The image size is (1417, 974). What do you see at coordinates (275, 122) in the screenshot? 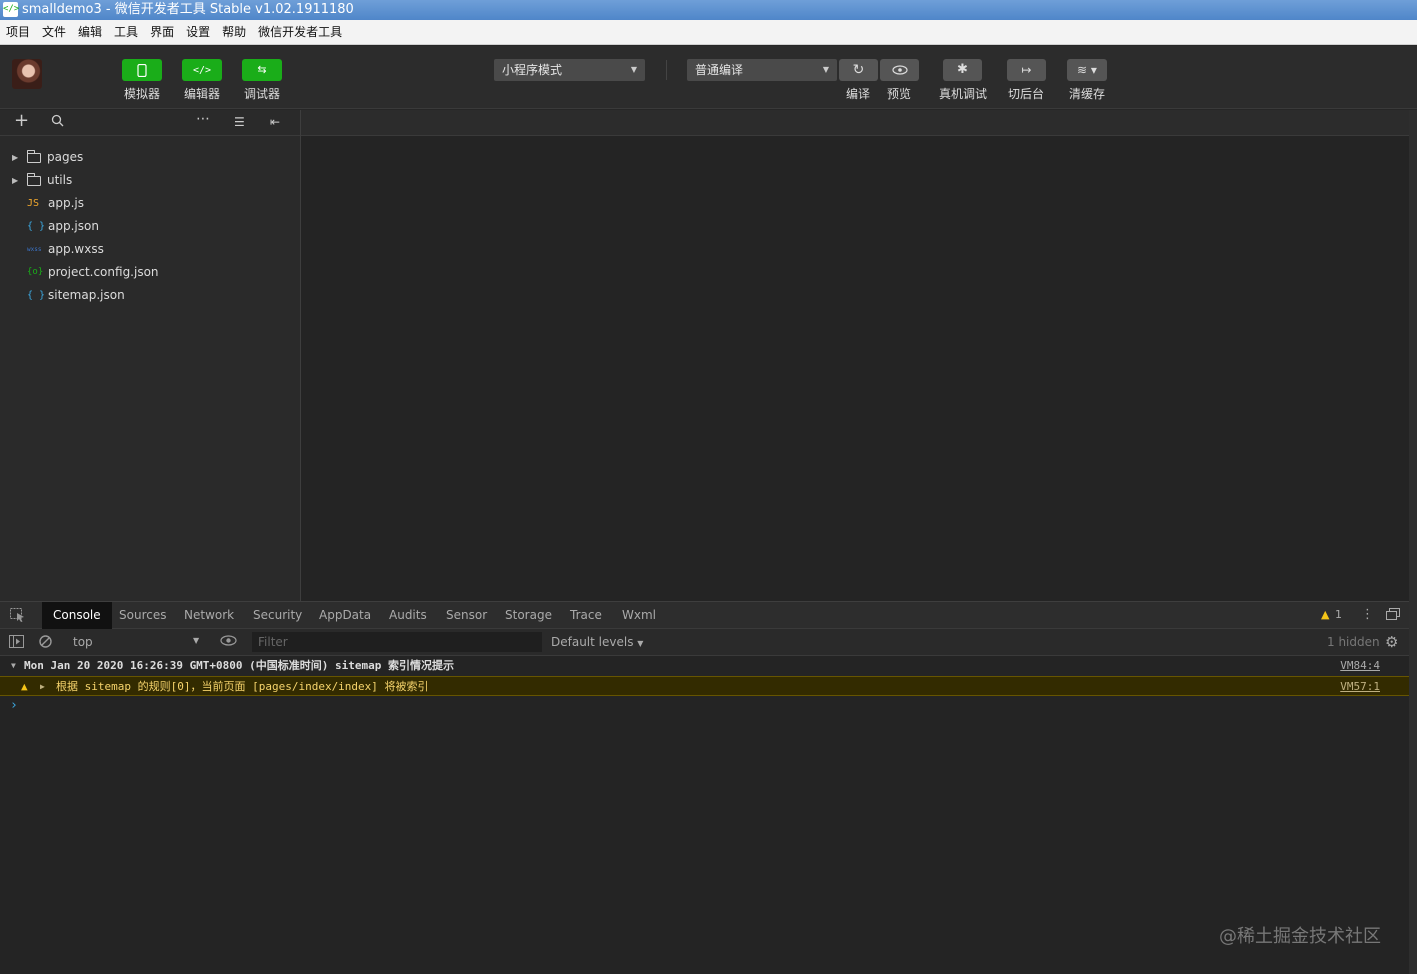
I see `hide-panel-icon: ⇤` at bounding box center [275, 122].